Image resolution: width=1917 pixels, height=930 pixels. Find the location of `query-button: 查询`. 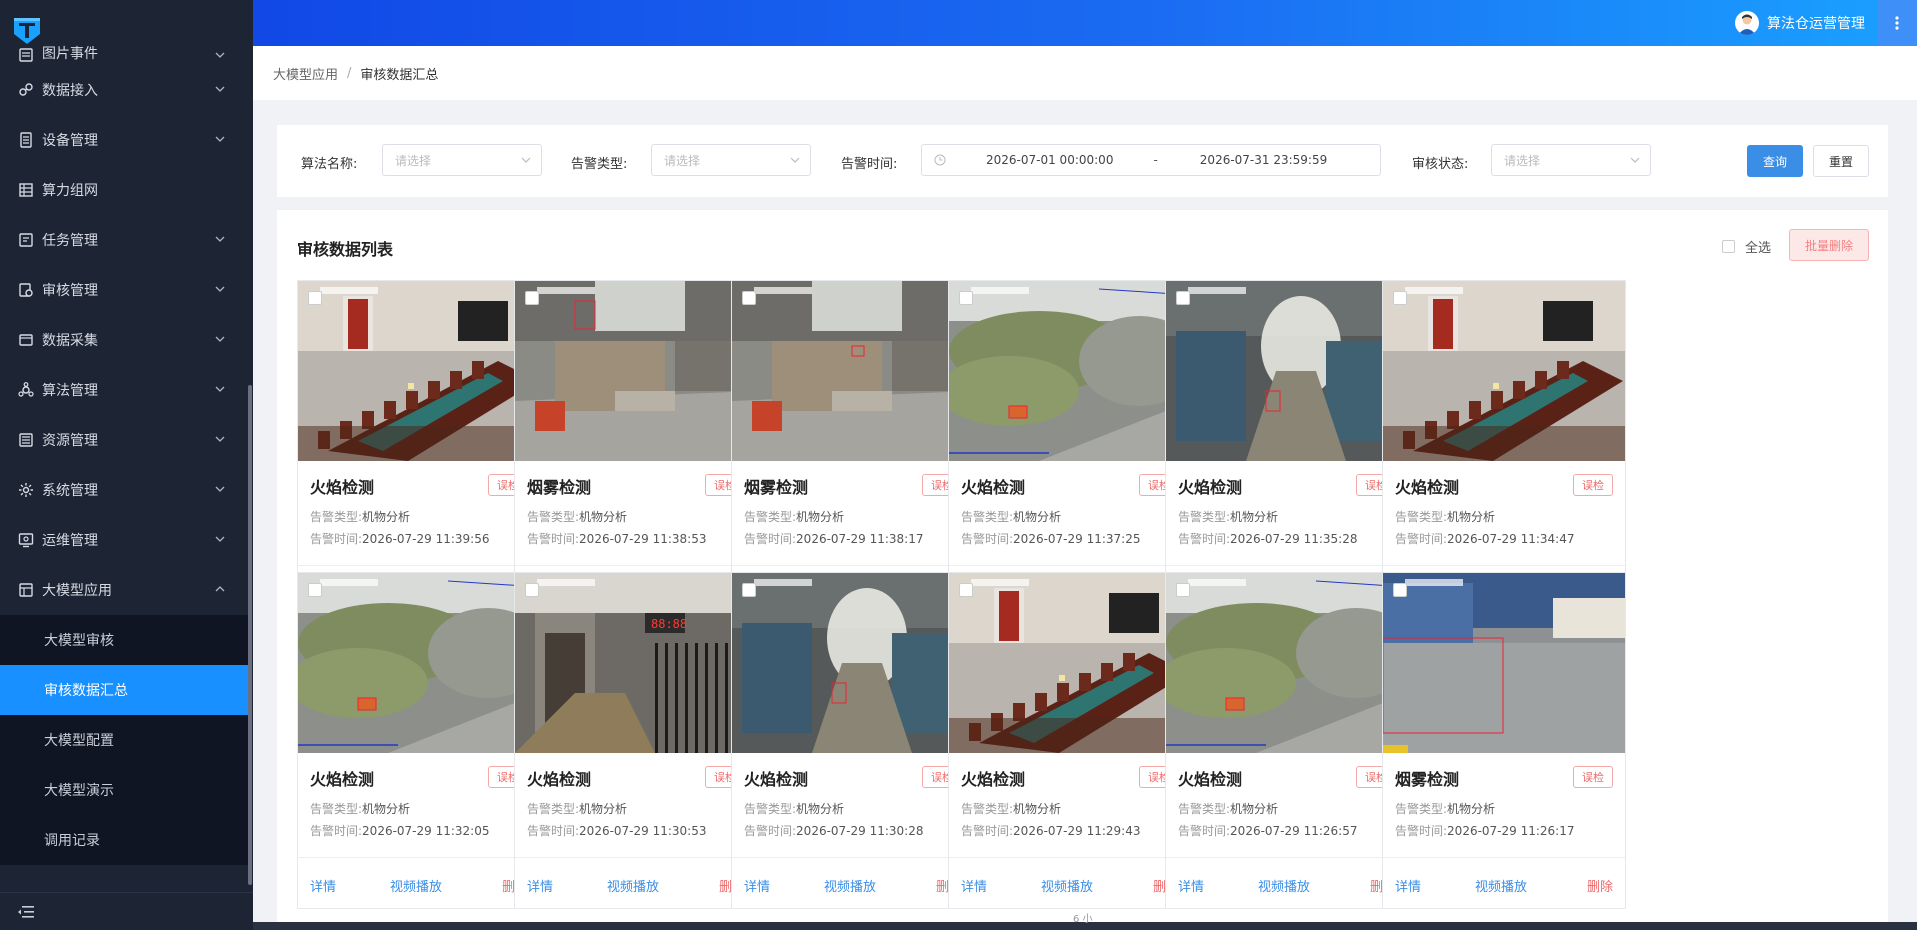

query-button: 查询 is located at coordinates (1775, 161).